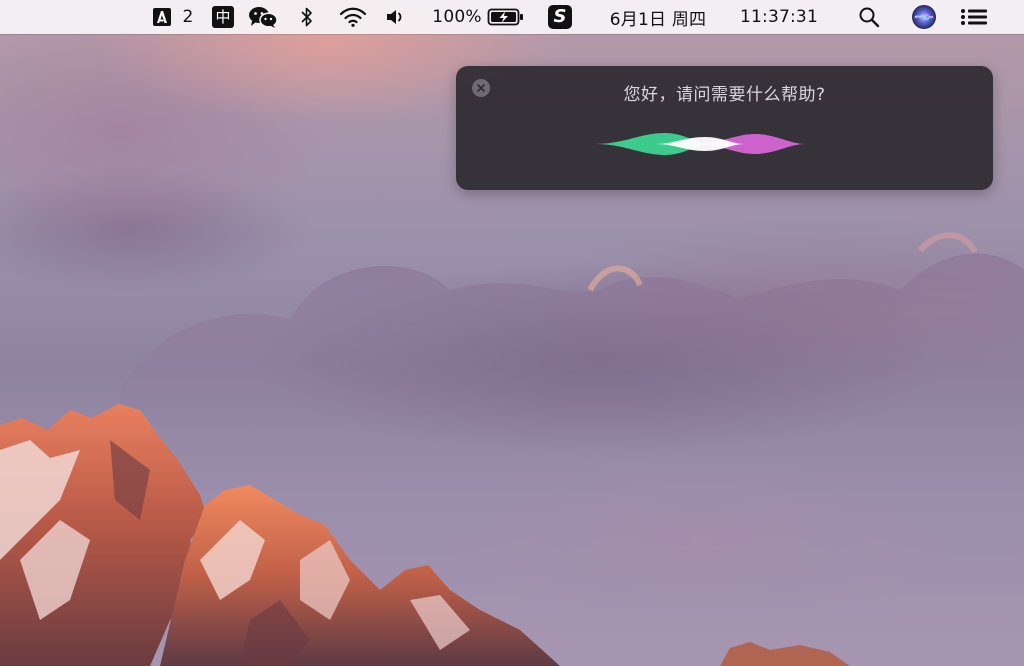 This screenshot has width=1024, height=666. What do you see at coordinates (658, 17) in the screenshot?
I see `menubar-date: 6月1日 周四` at bounding box center [658, 17].